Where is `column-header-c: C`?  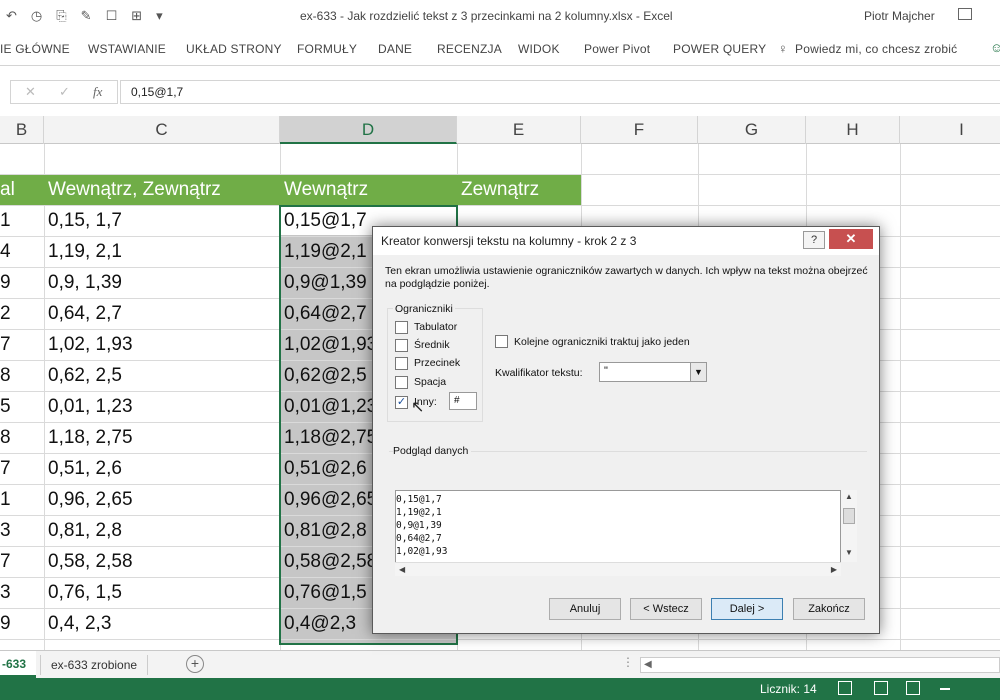 column-header-c: C is located at coordinates (162, 130).